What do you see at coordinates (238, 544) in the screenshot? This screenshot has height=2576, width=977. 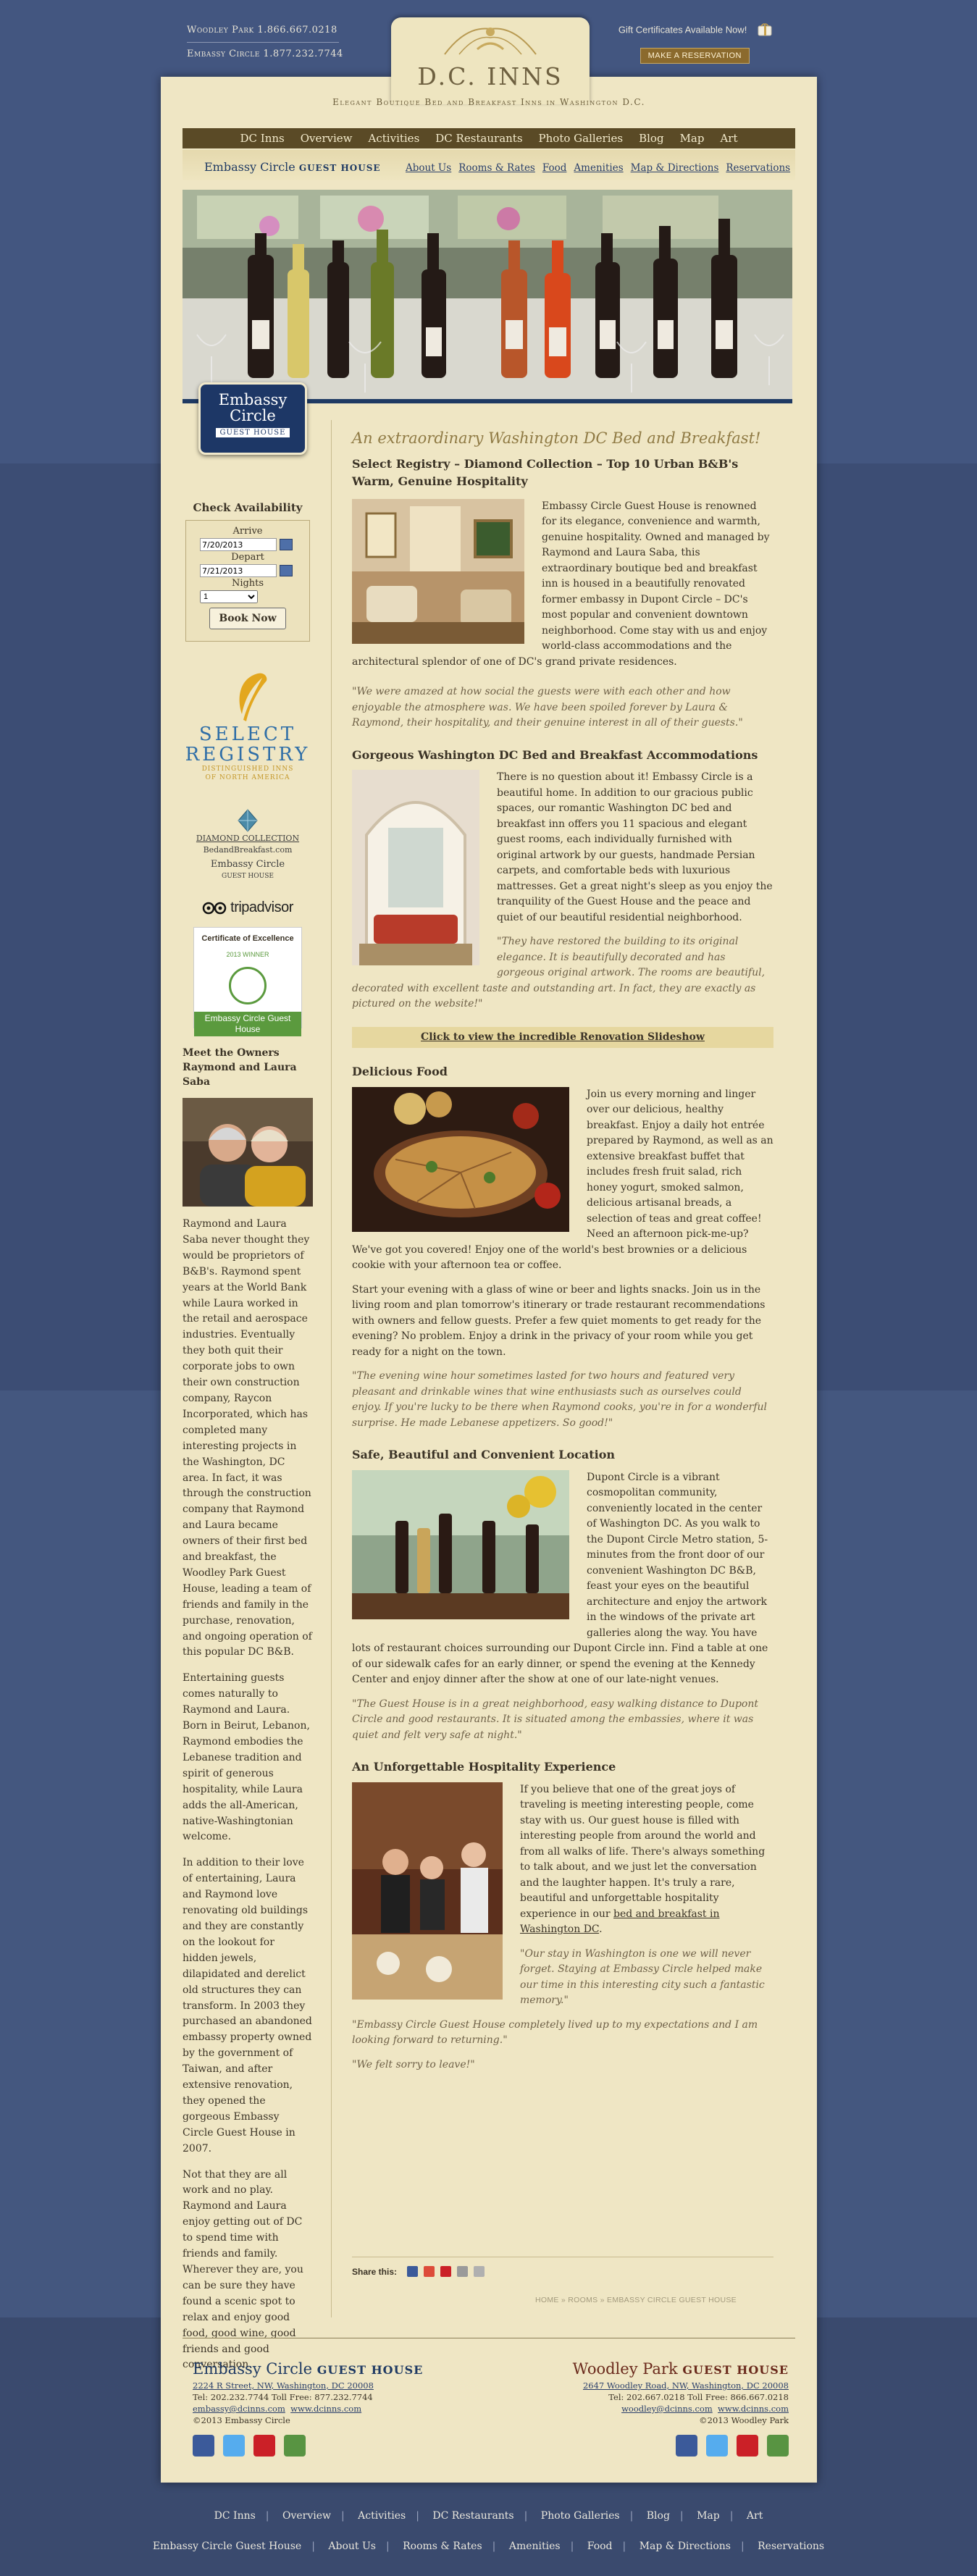 I see `arrive-date-input` at bounding box center [238, 544].